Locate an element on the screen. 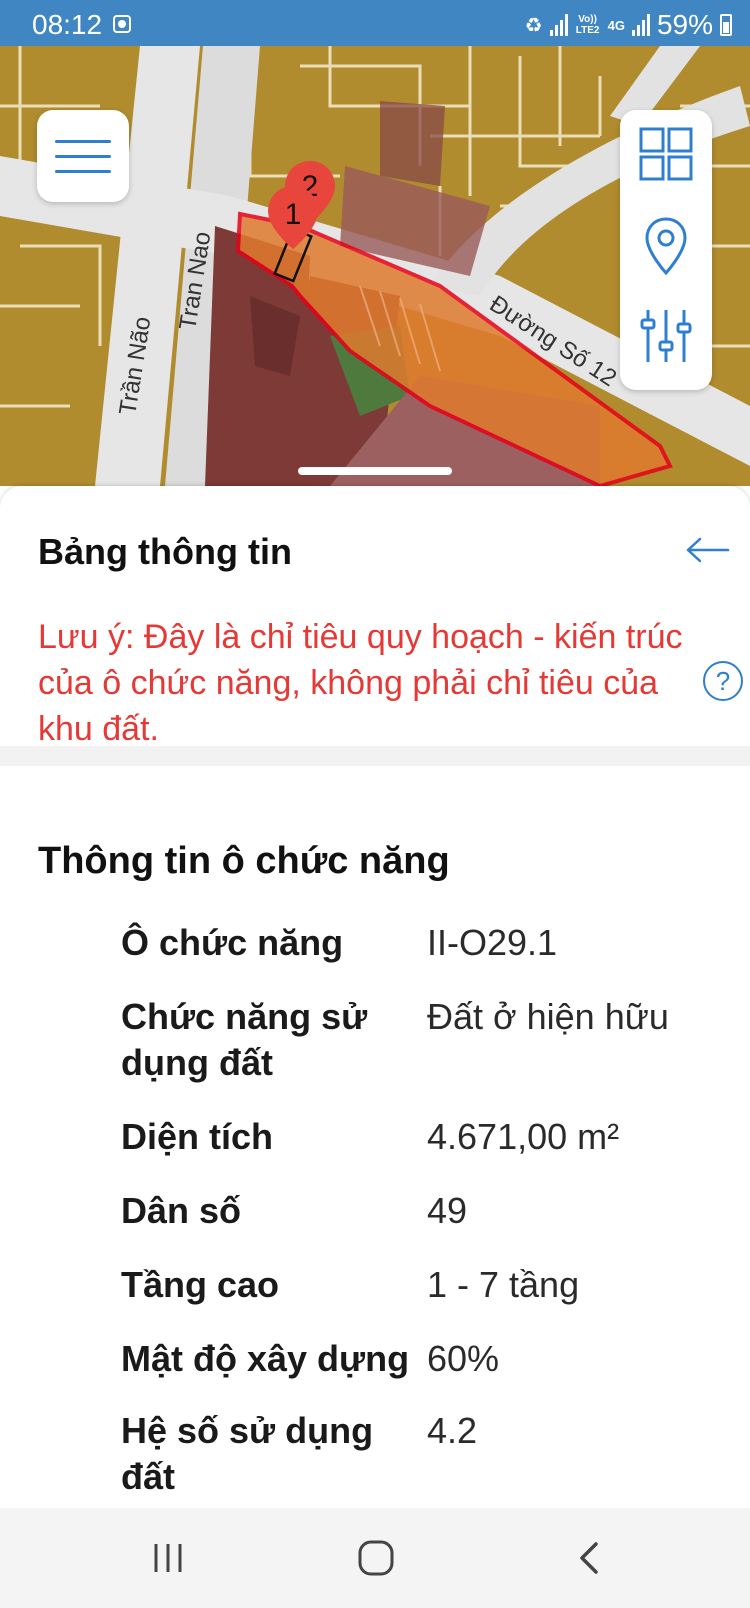 This screenshot has height=1608, width=750. panel-title: Bảng thông tin is located at coordinates (165, 551).